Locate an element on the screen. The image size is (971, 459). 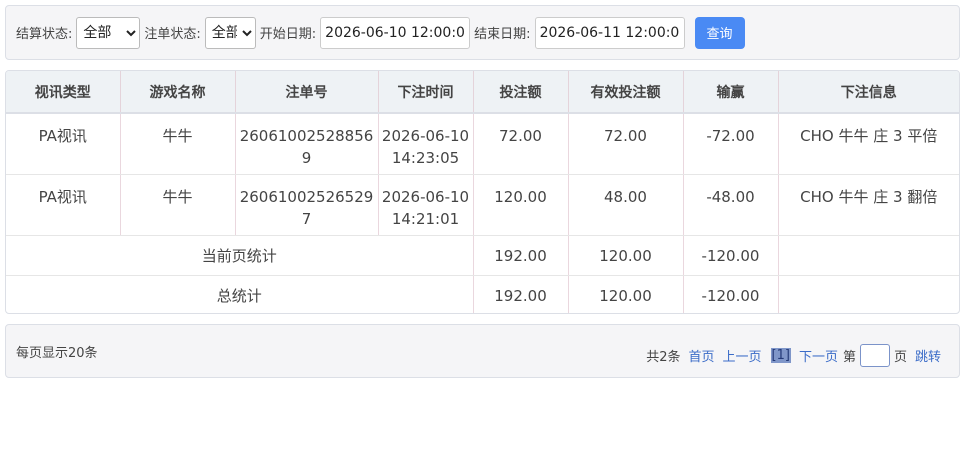
total-count: 共2条 is located at coordinates (663, 357).